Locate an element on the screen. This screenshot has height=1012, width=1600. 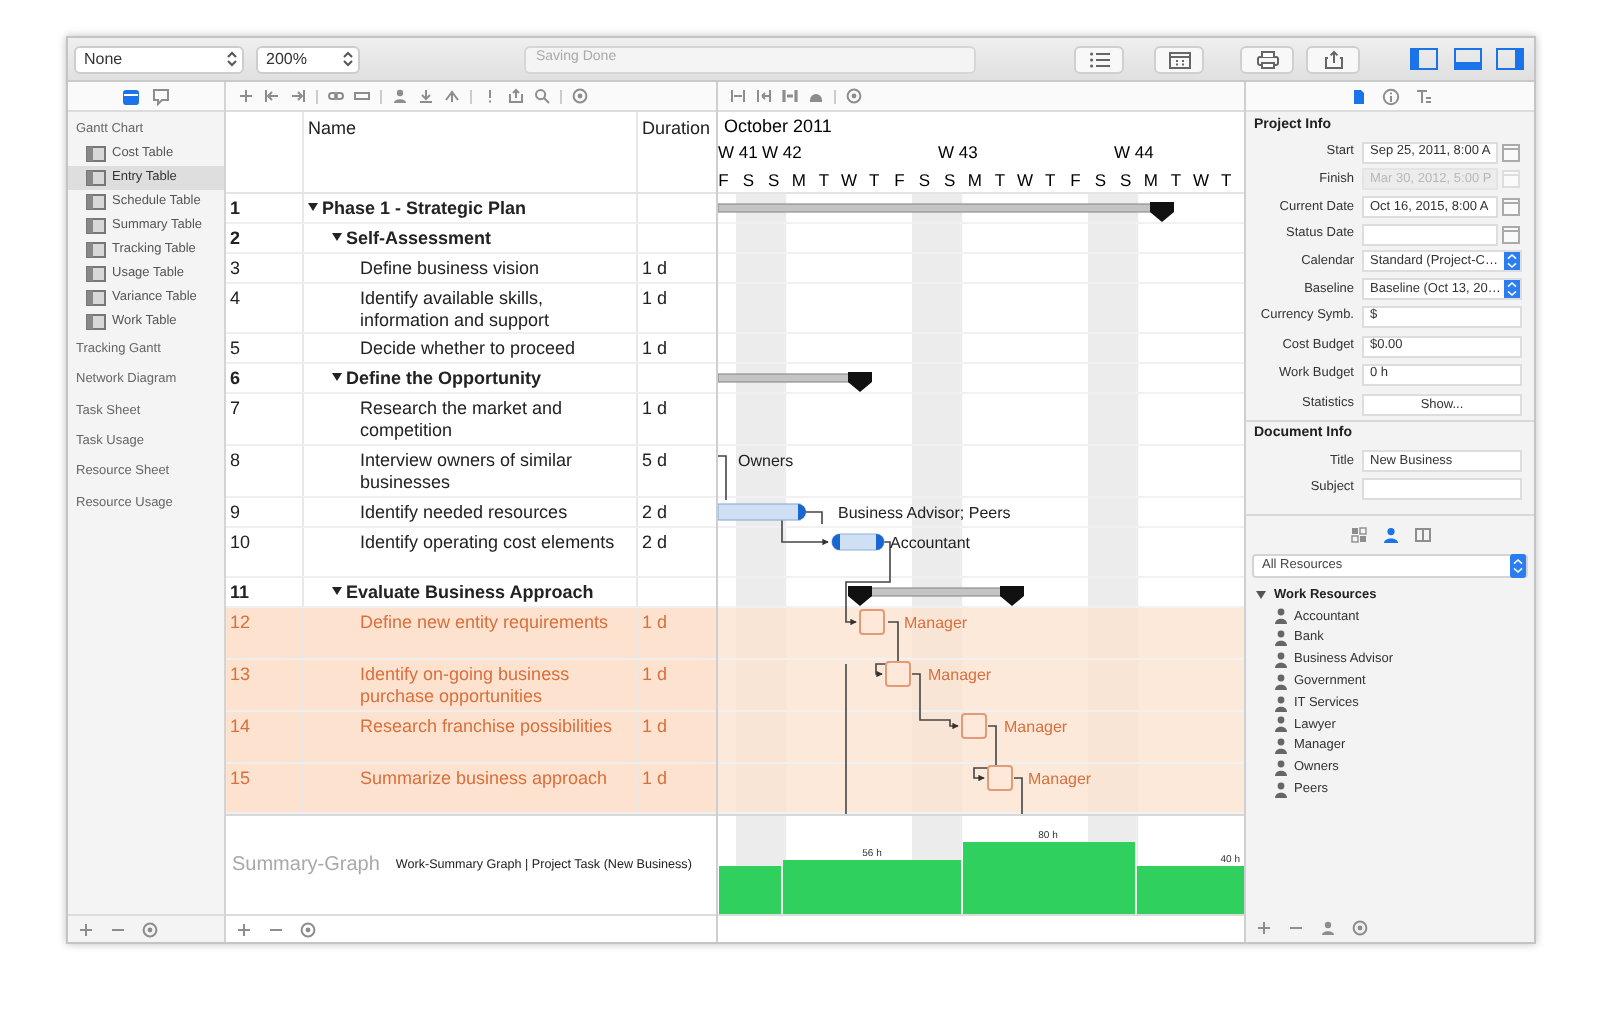
search-icon is located at coordinates (542, 96).